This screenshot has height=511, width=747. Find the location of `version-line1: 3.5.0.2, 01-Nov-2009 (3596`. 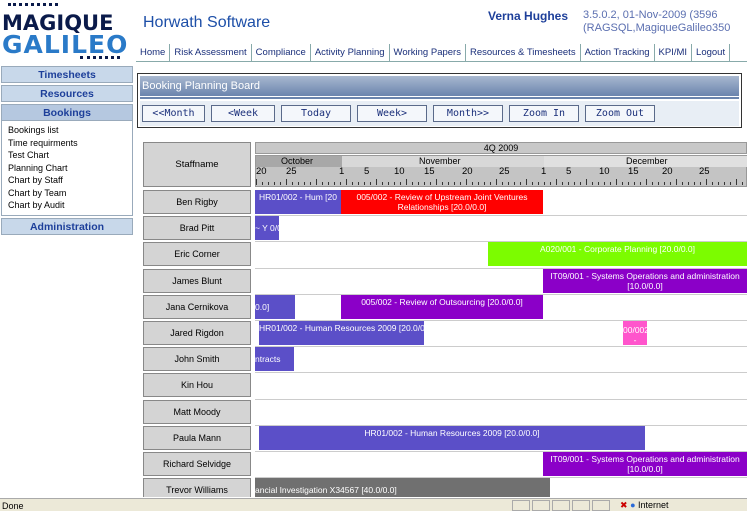

version-line1: 3.5.0.2, 01-Nov-2009 (3596 is located at coordinates (650, 15).